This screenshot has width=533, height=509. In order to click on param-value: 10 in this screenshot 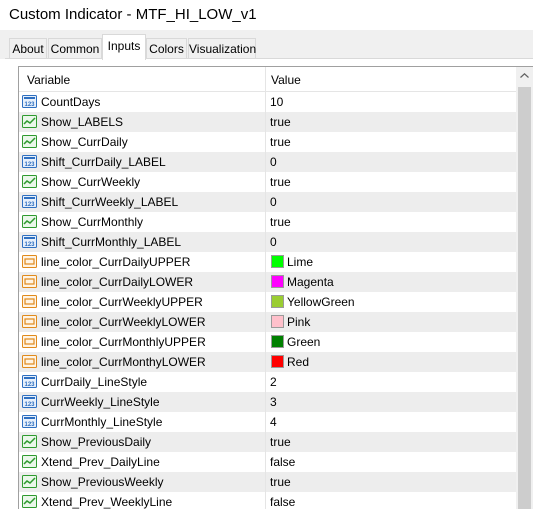, I will do `click(276, 102)`.